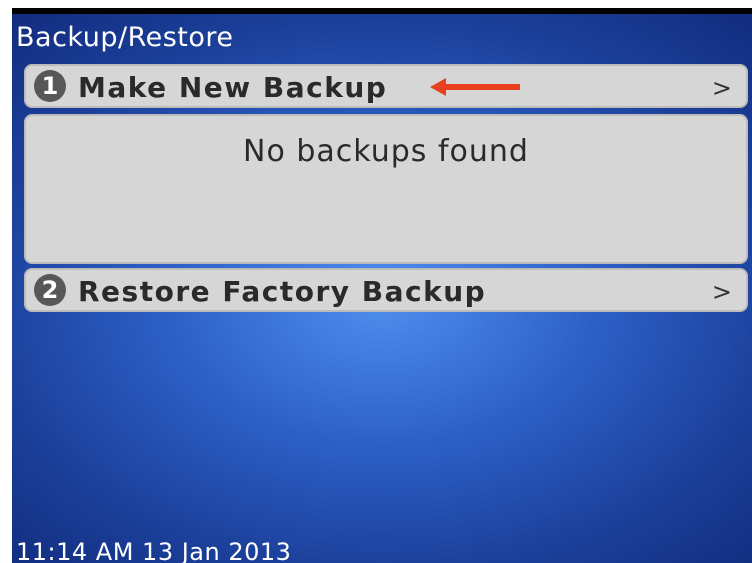  Describe the element at coordinates (154, 550) in the screenshot. I see `status-datetime: 11:14 AM 13 Jan 2013` at that location.